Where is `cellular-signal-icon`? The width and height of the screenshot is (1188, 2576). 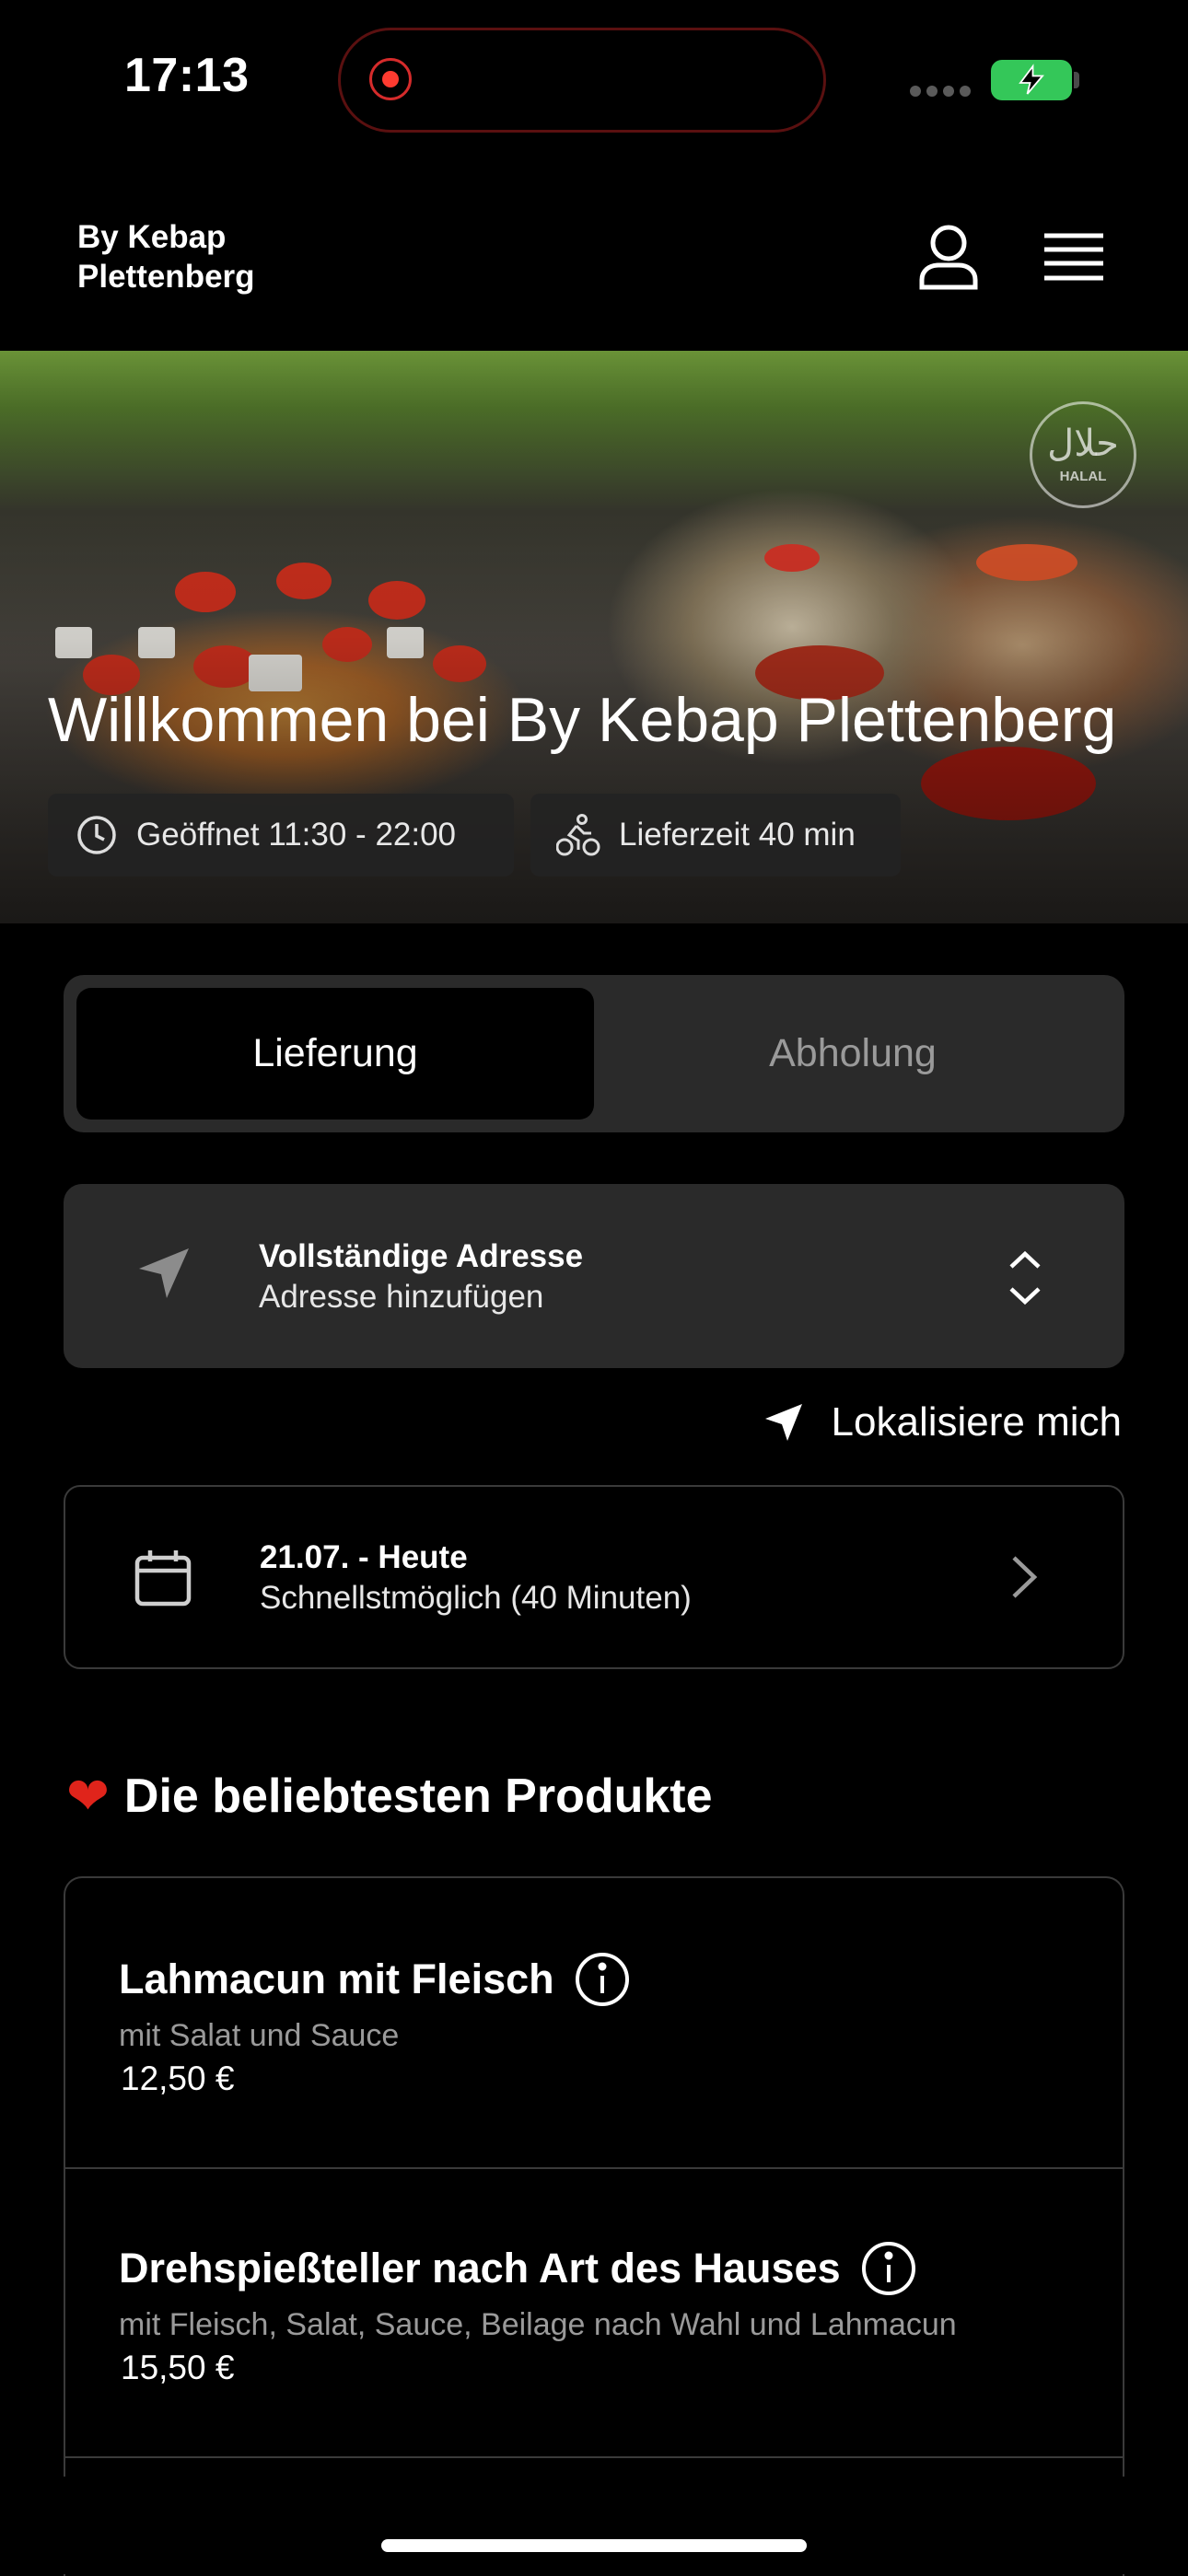
cellular-signal-icon is located at coordinates (943, 93).